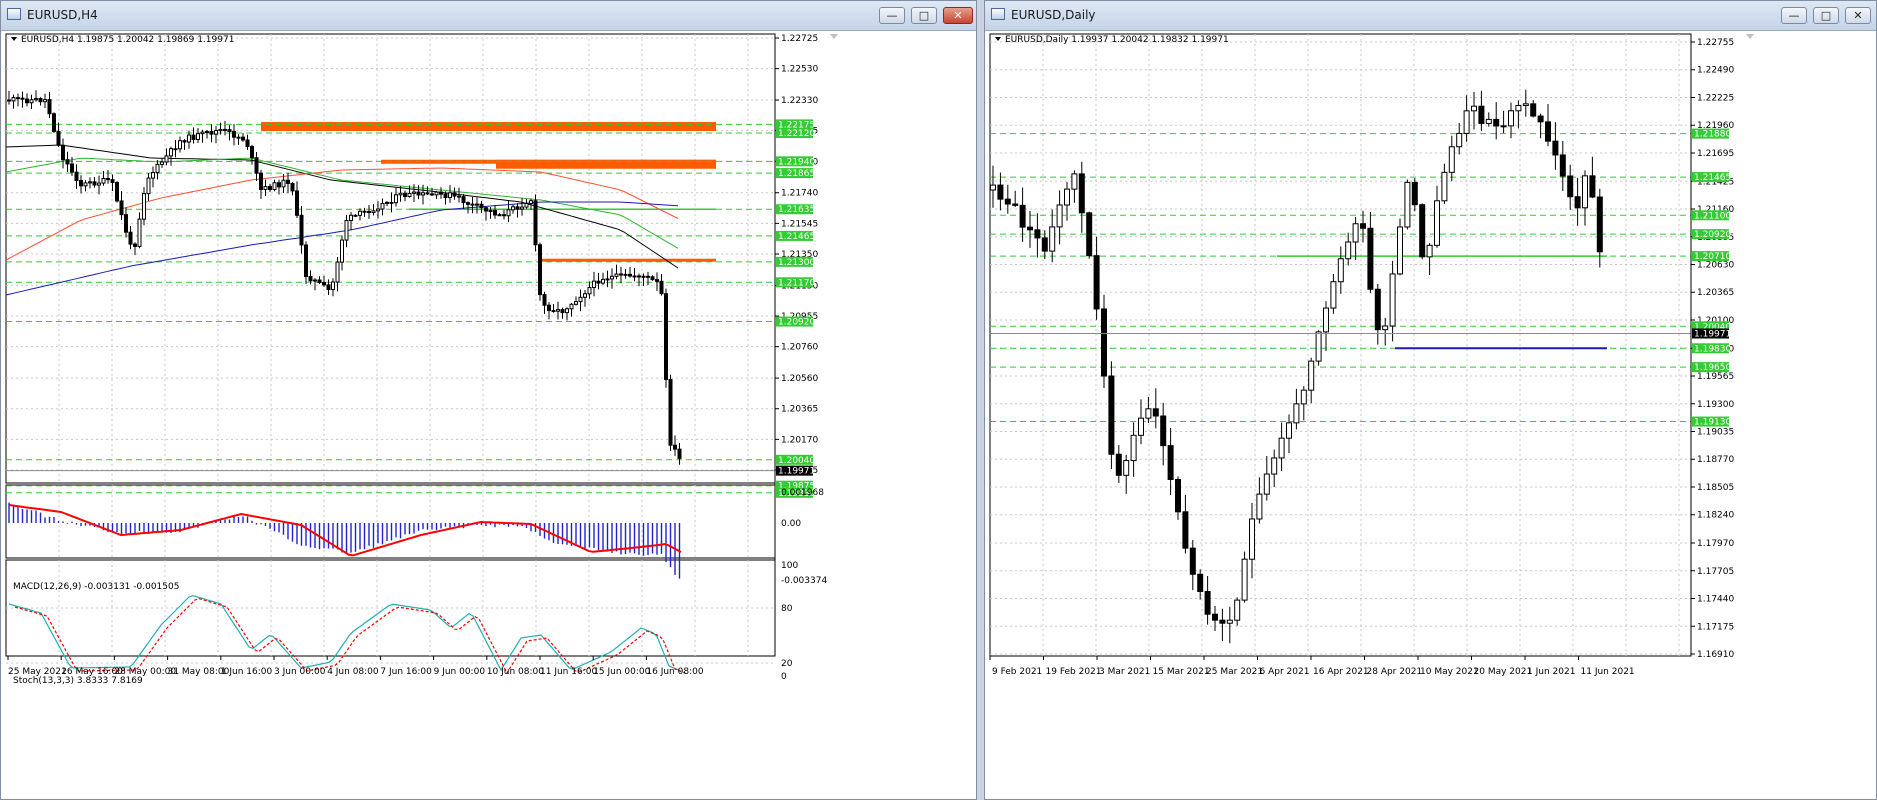 The height and width of the screenshot is (800, 1877). What do you see at coordinates (799, 379) in the screenshot?
I see `price-tick-label: 1.20560` at bounding box center [799, 379].